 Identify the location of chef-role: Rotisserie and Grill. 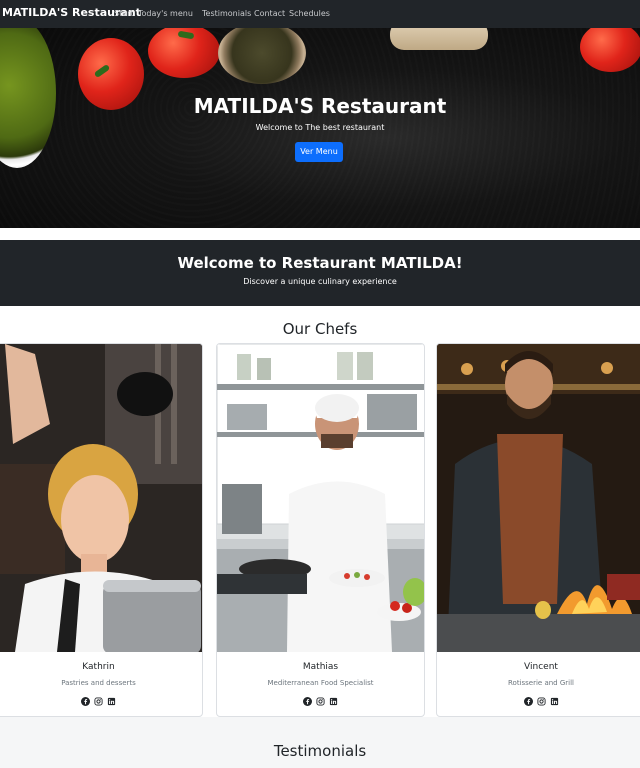
(540, 683).